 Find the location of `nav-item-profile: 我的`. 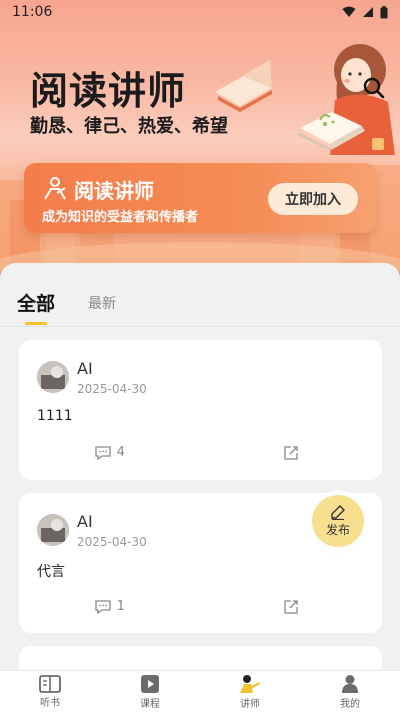

nav-item-profile: 我的 is located at coordinates (350, 691).